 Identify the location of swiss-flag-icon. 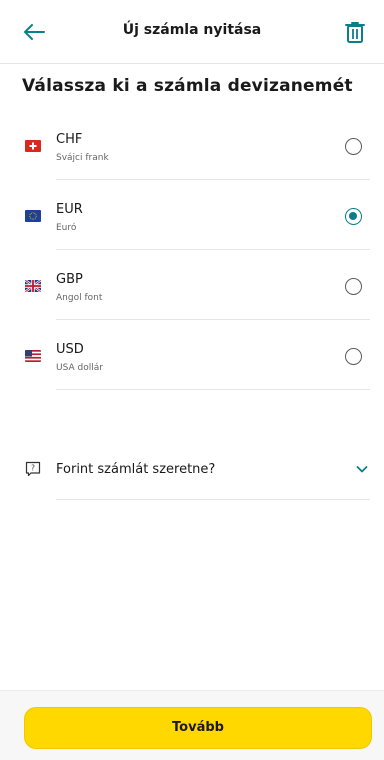
(33, 146).